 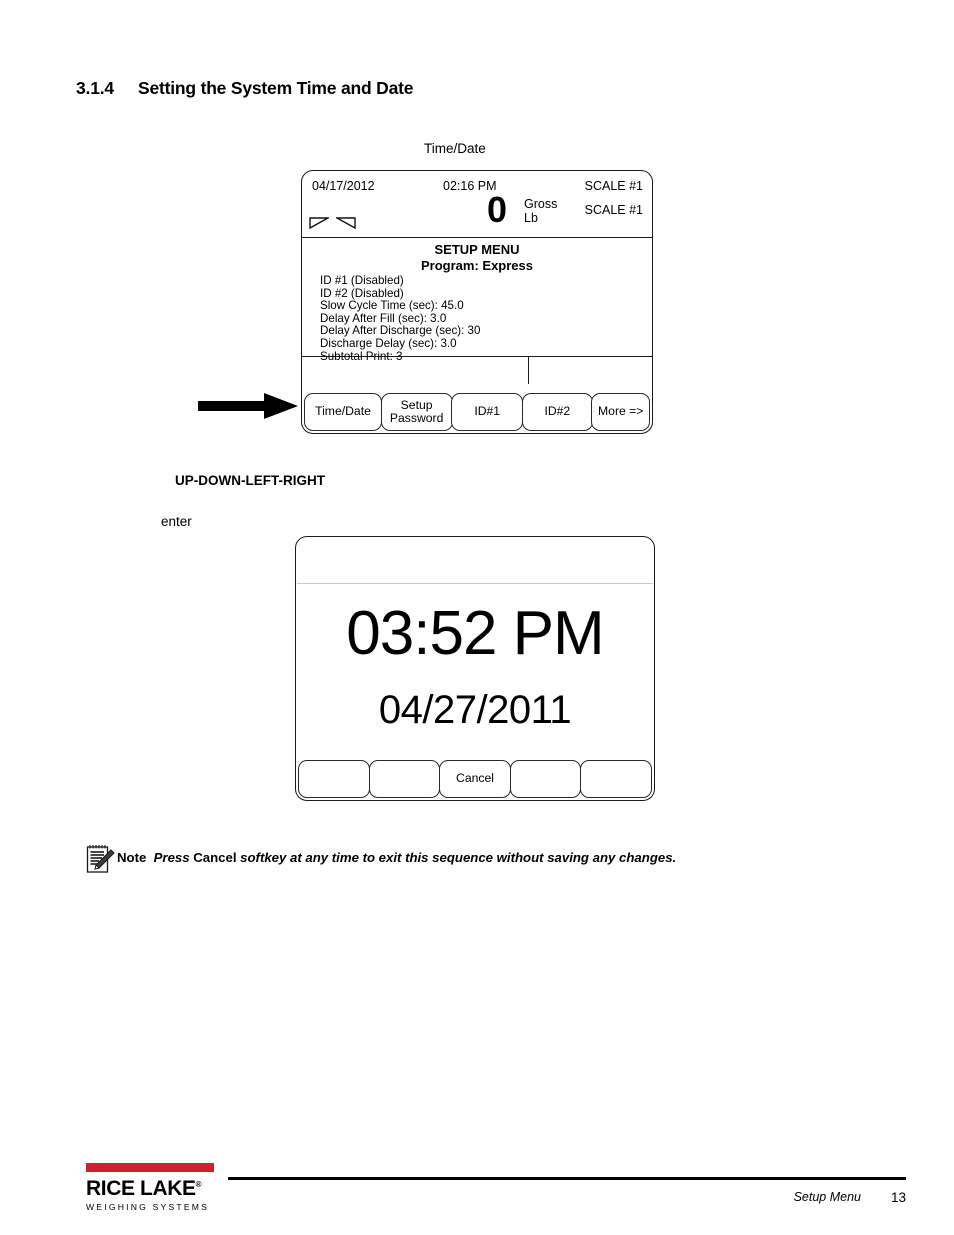 What do you see at coordinates (198, 1184) in the screenshot?
I see `logo-registered-mark: ®` at bounding box center [198, 1184].